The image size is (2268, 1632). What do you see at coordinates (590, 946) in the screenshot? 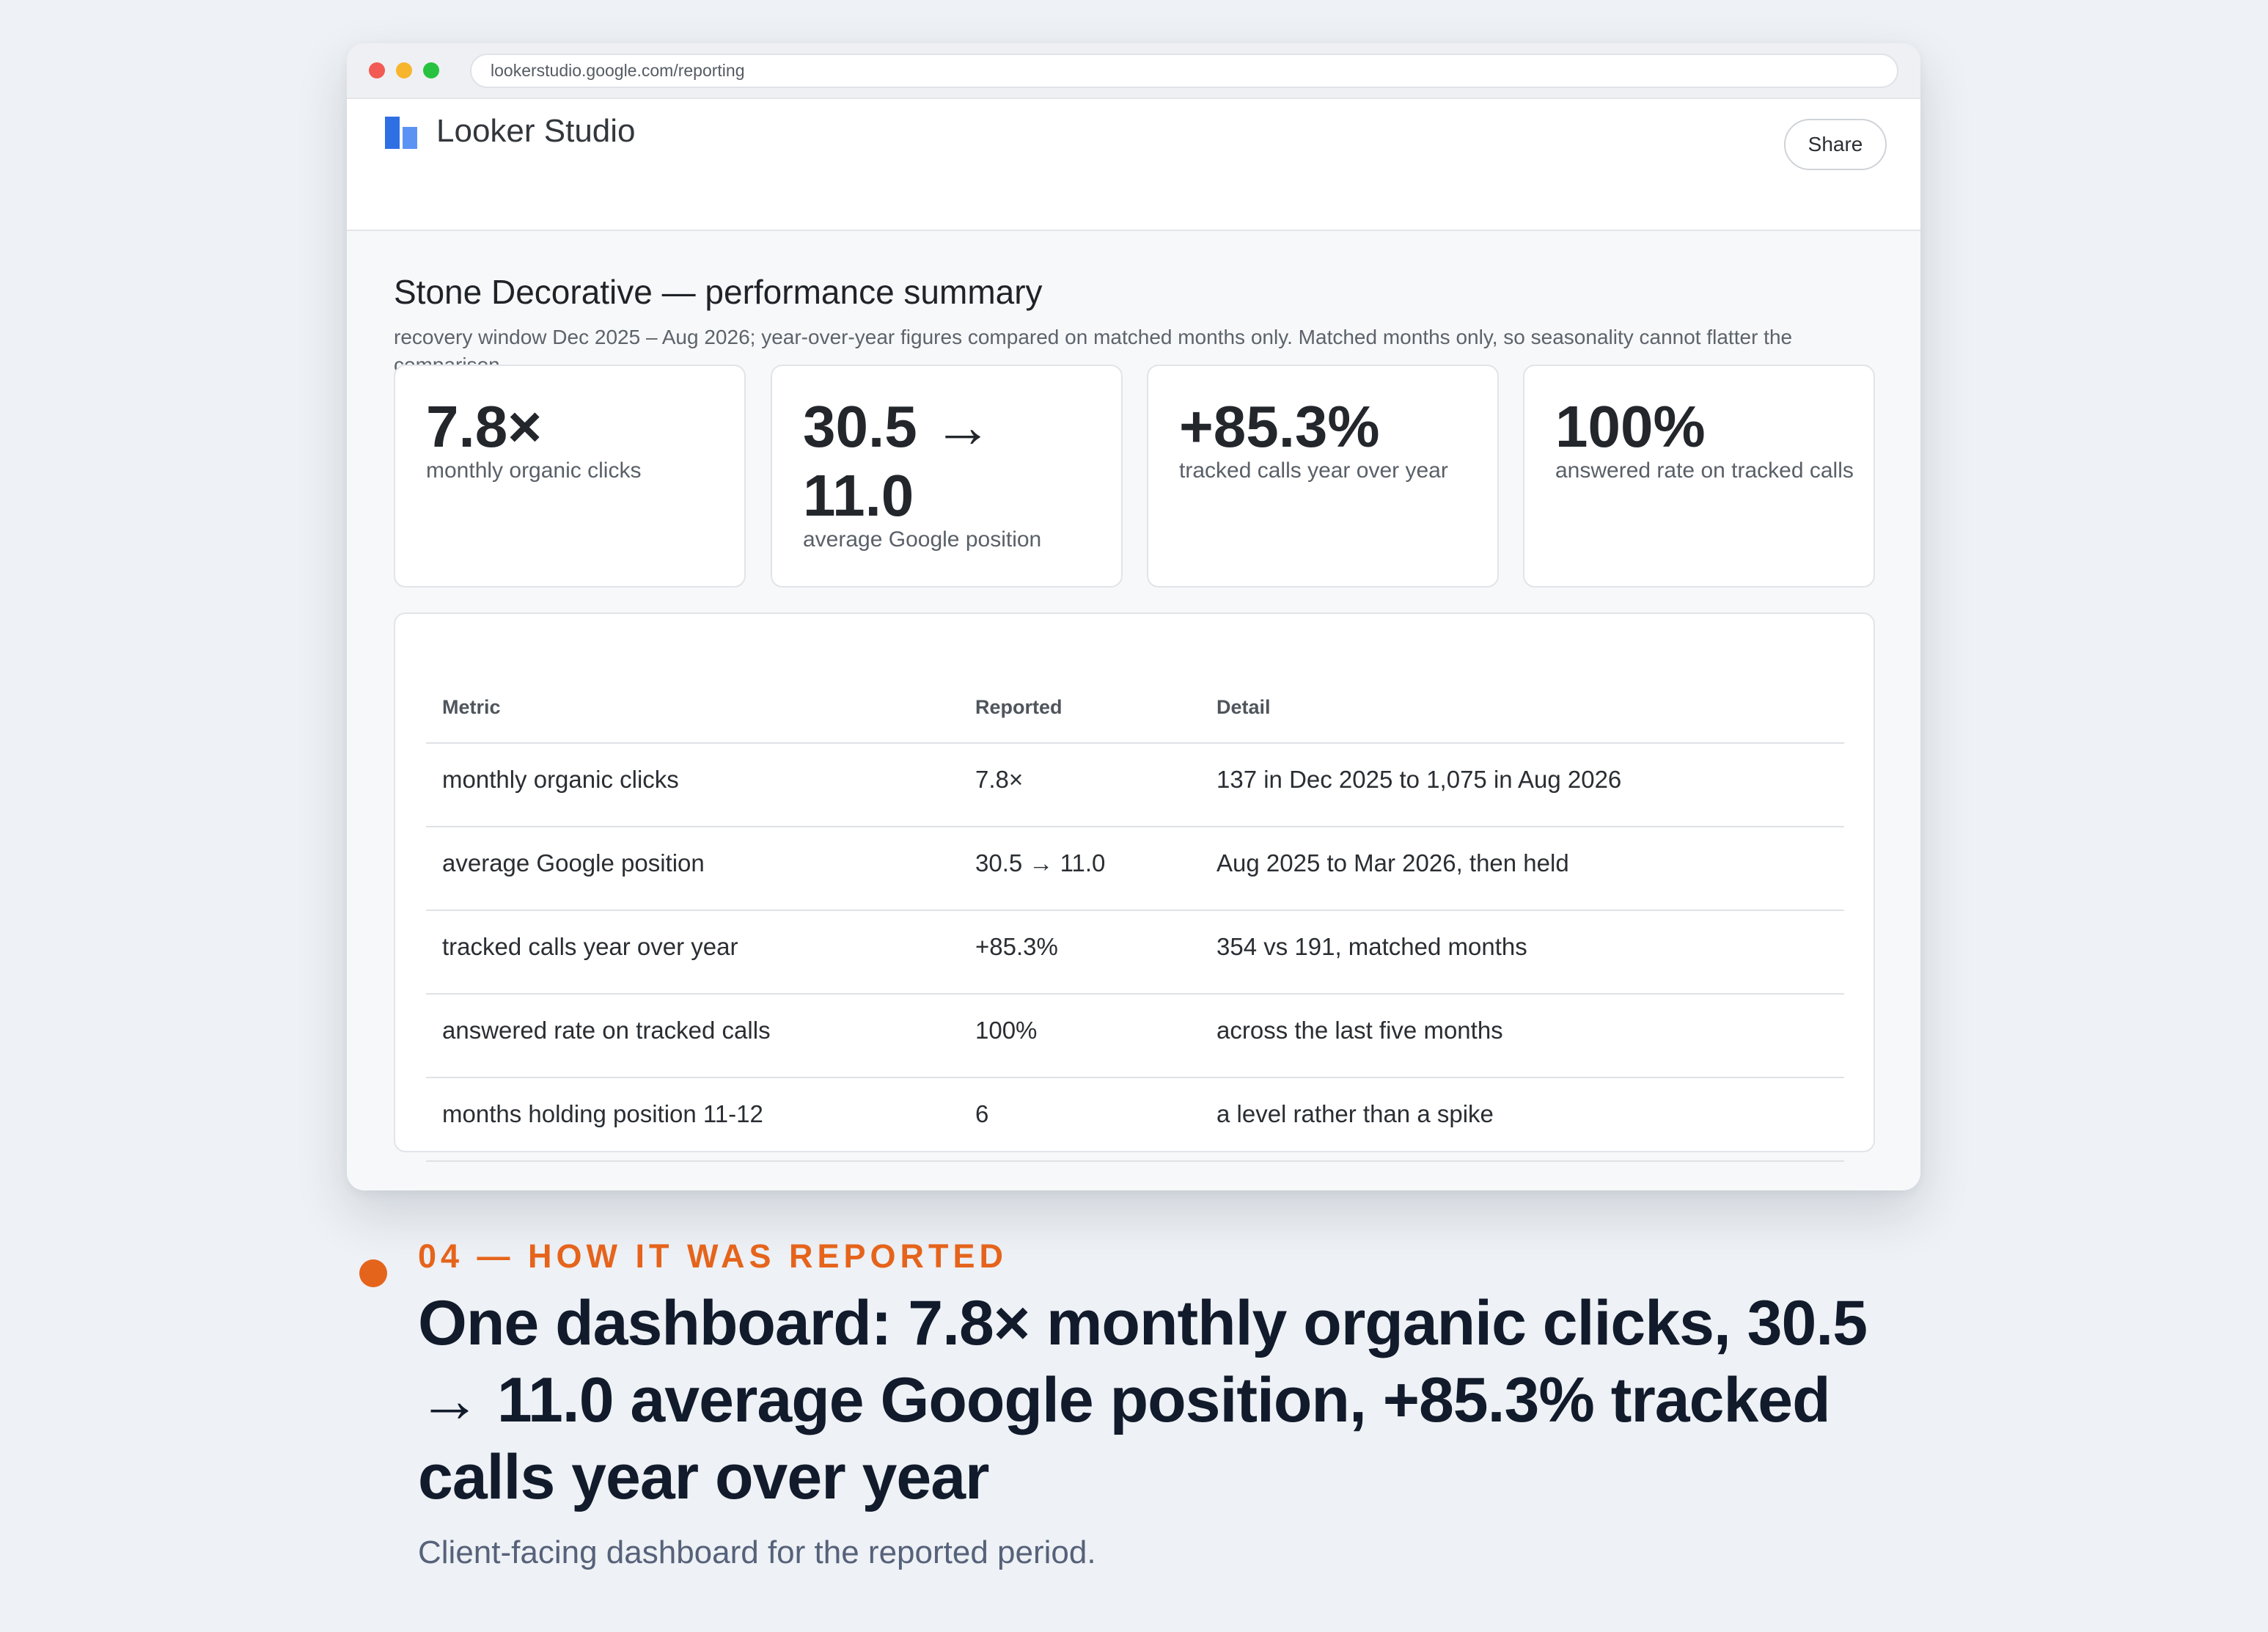
I see `cell-metric: tracked calls year over year` at bounding box center [590, 946].